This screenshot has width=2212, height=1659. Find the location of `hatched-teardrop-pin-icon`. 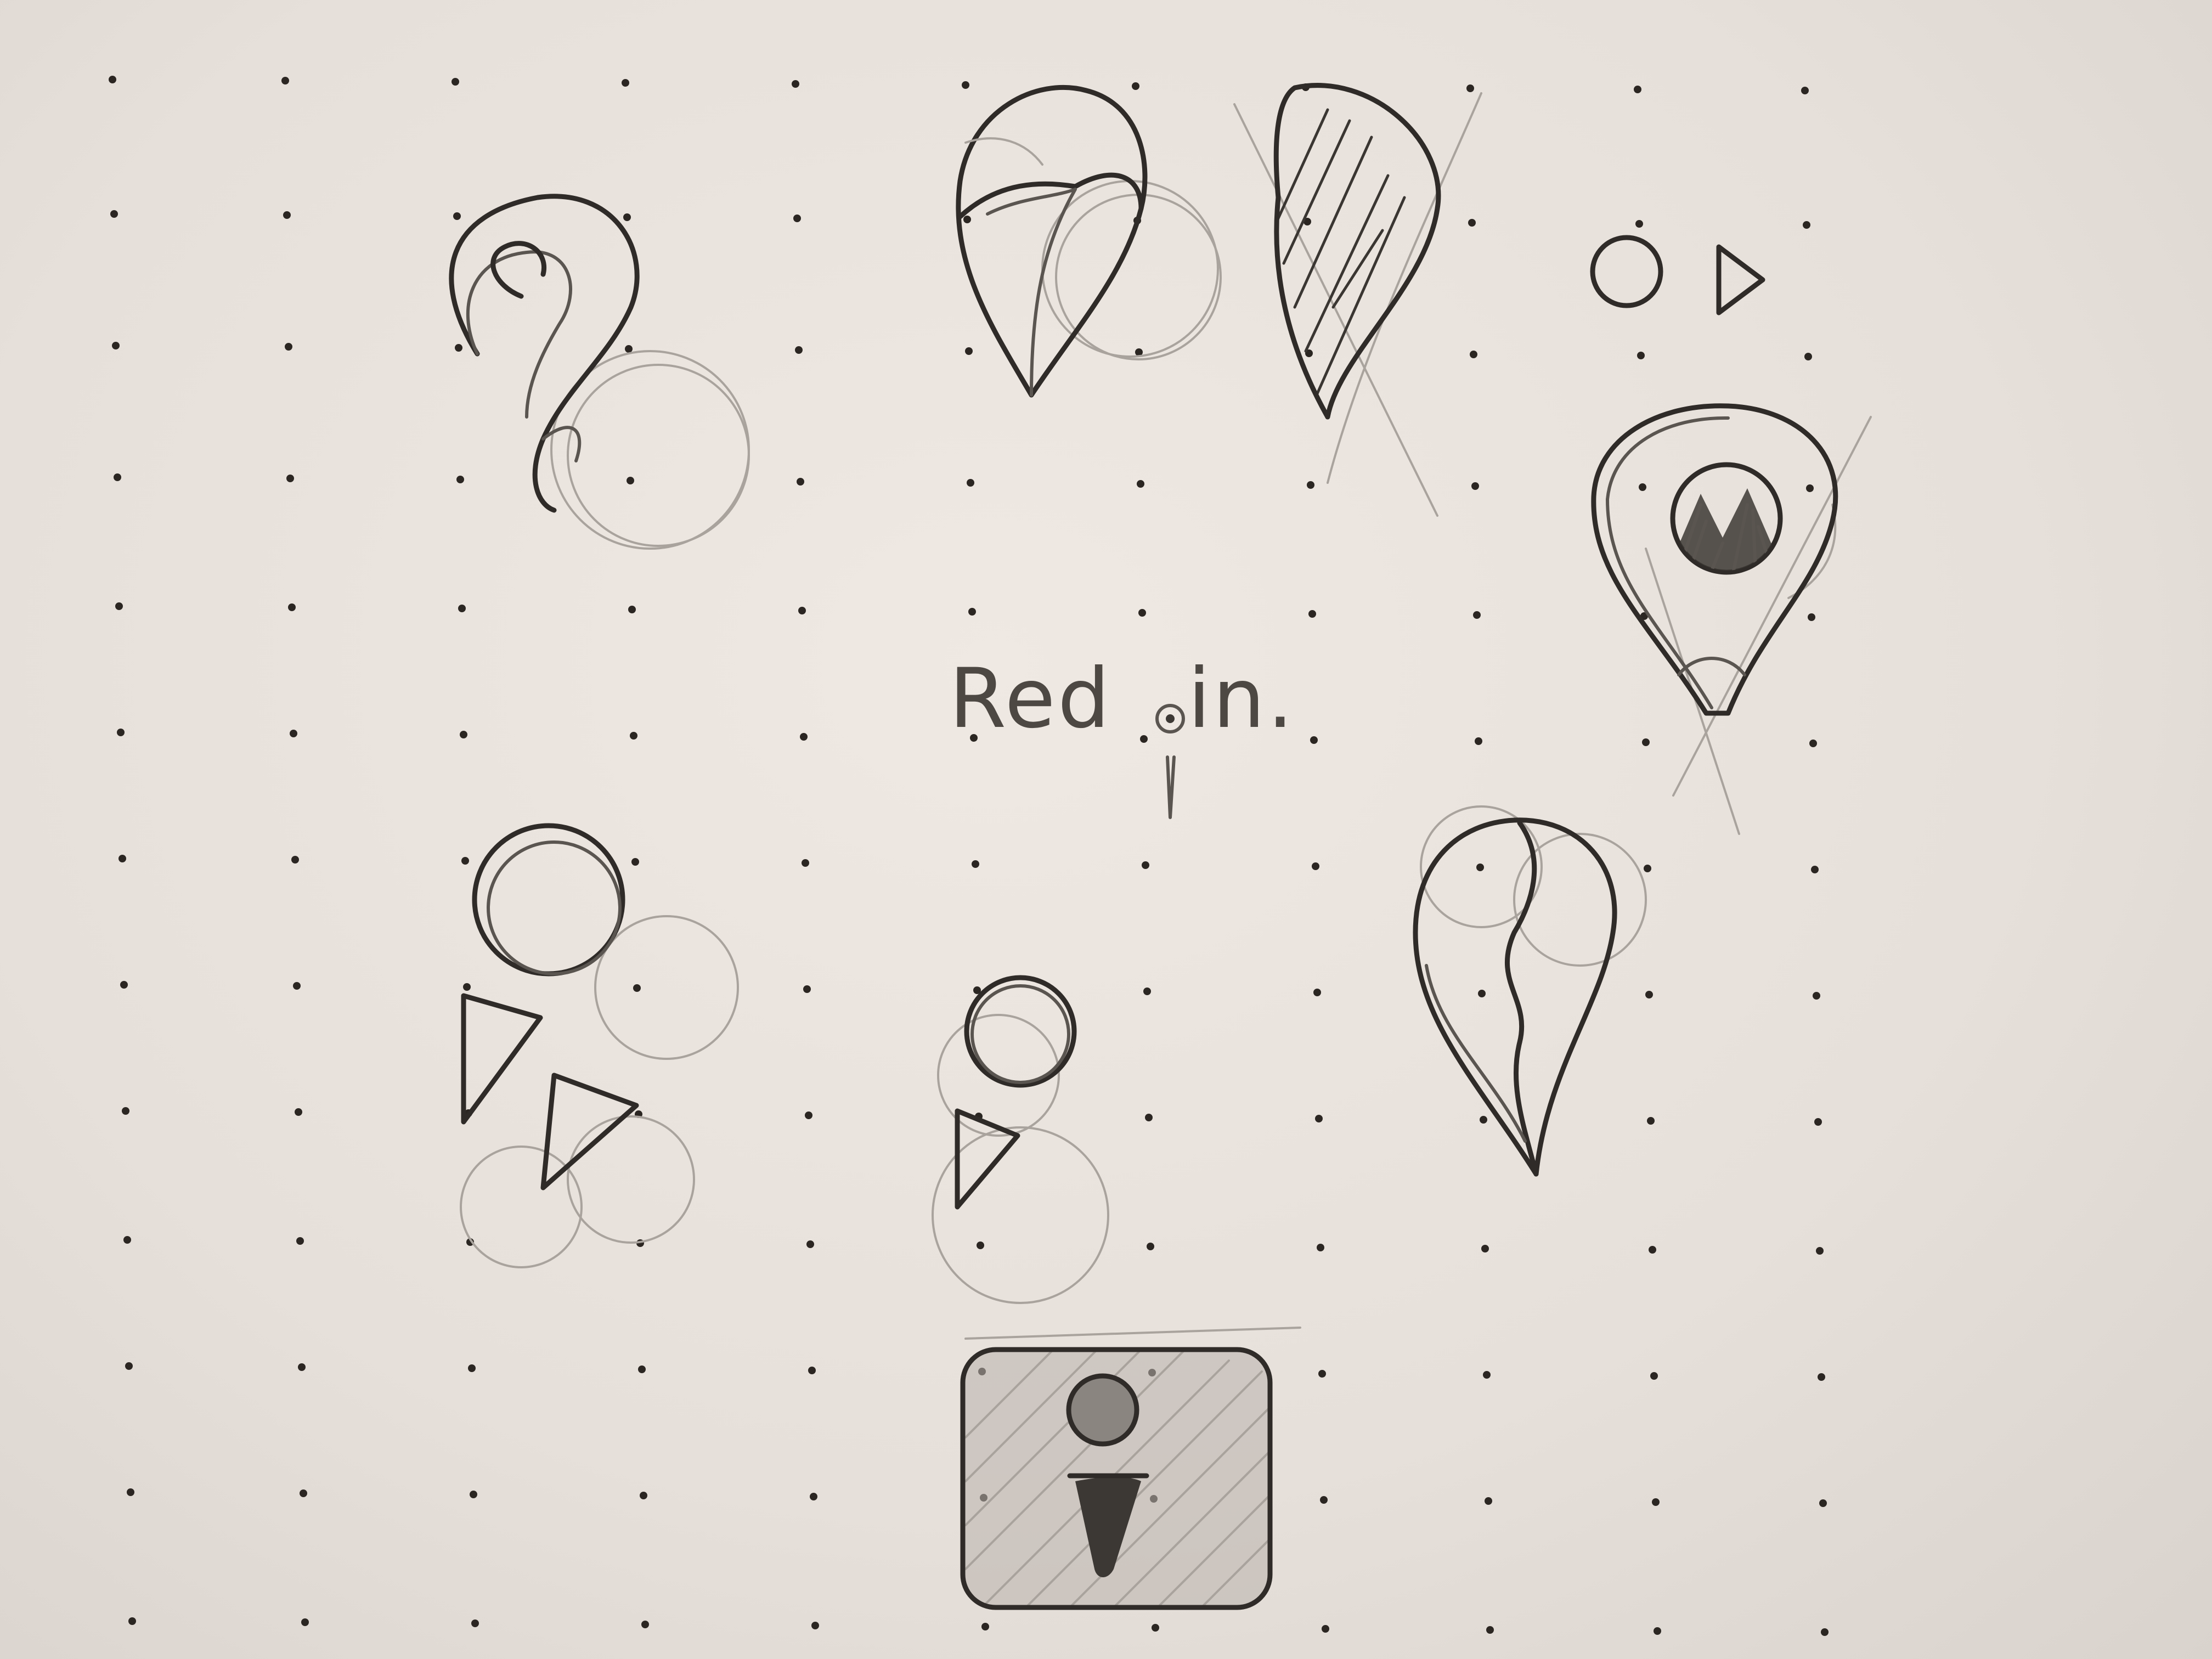

hatched-teardrop-pin-icon is located at coordinates (1358, 300).